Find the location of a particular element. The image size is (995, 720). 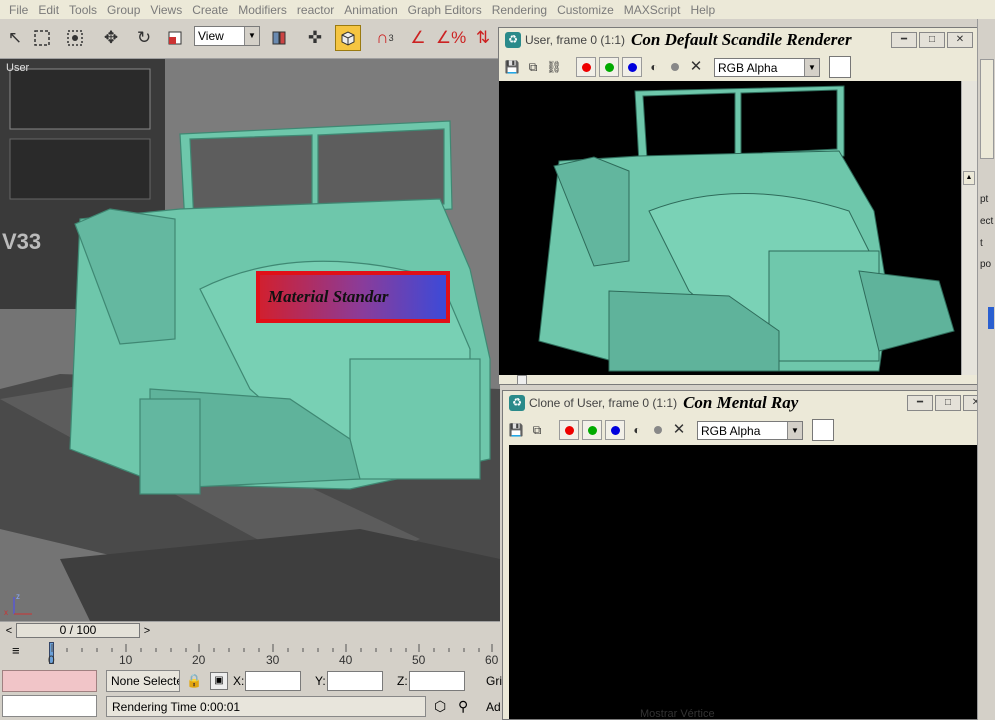

close-button: ✕ is located at coordinates (960, 40).